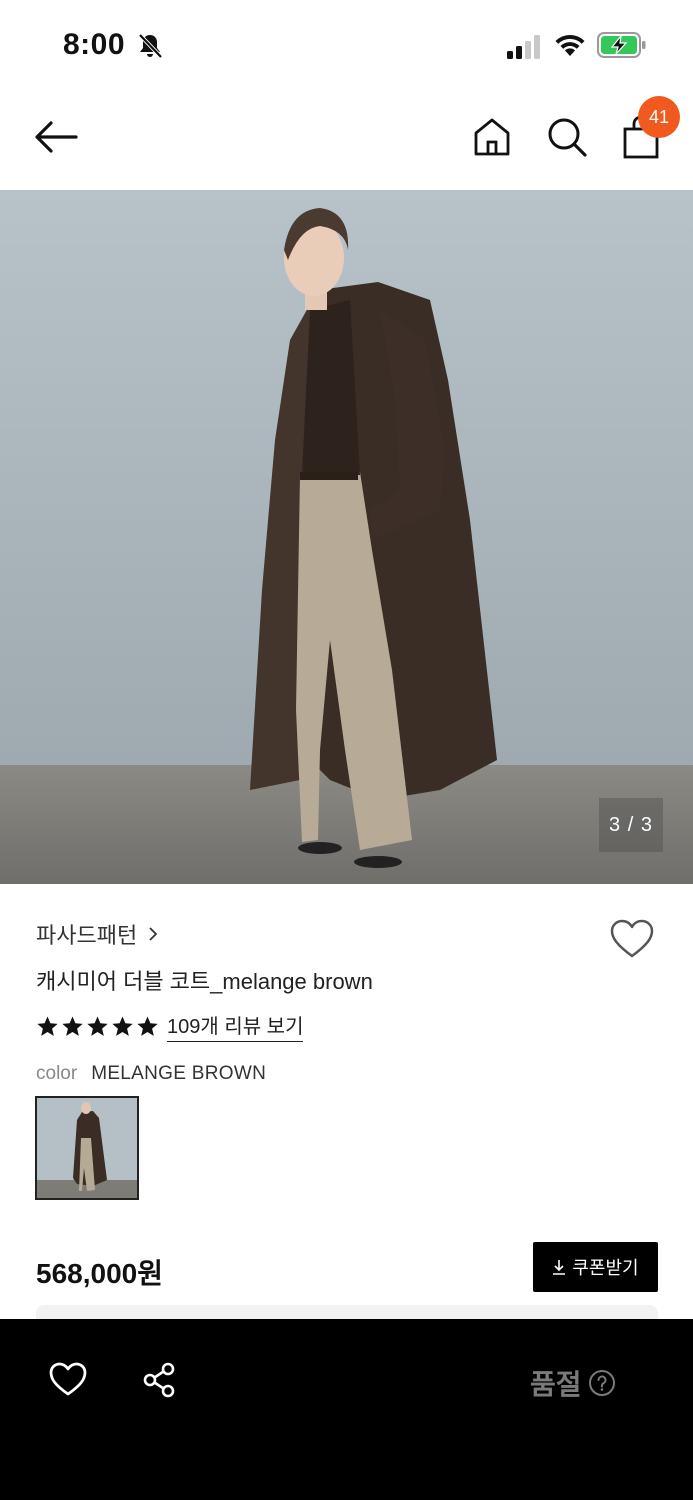  Describe the element at coordinates (346, 46) in the screenshot. I see `status-bar: 8:00` at that location.